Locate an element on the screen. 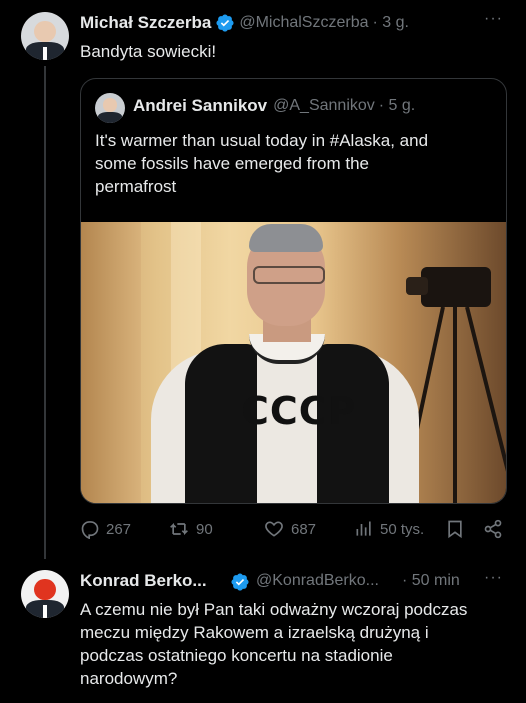 The image size is (526, 703). reply-time: · 50 min is located at coordinates (431, 581).